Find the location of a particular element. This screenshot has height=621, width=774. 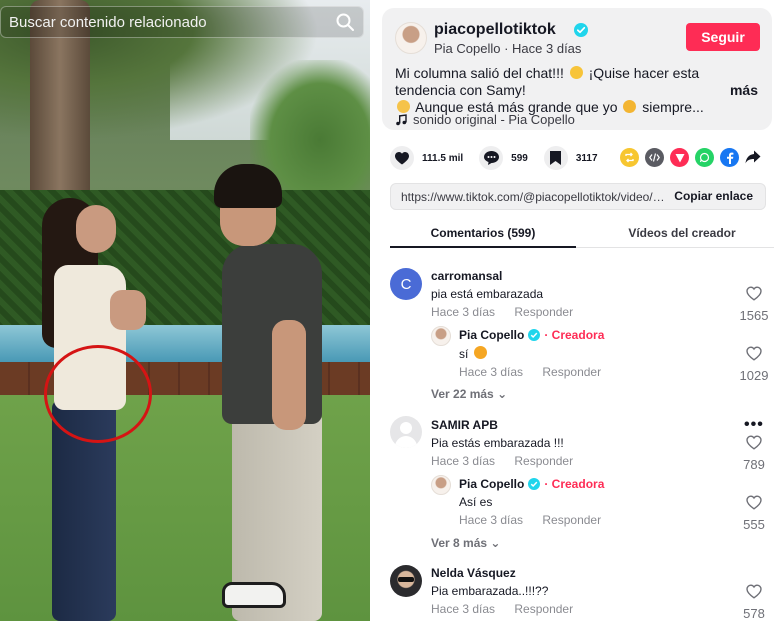

search-bar: Buscar contenido relacionado is located at coordinates (182, 22).